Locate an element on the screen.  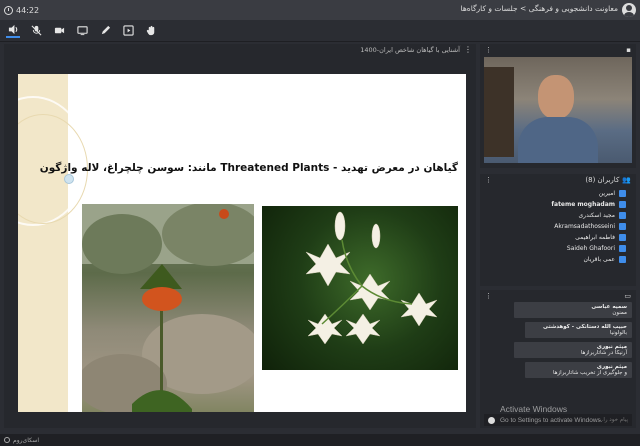
chat-panel-header: ⋮ ▭ is located at coordinates (558, 296).